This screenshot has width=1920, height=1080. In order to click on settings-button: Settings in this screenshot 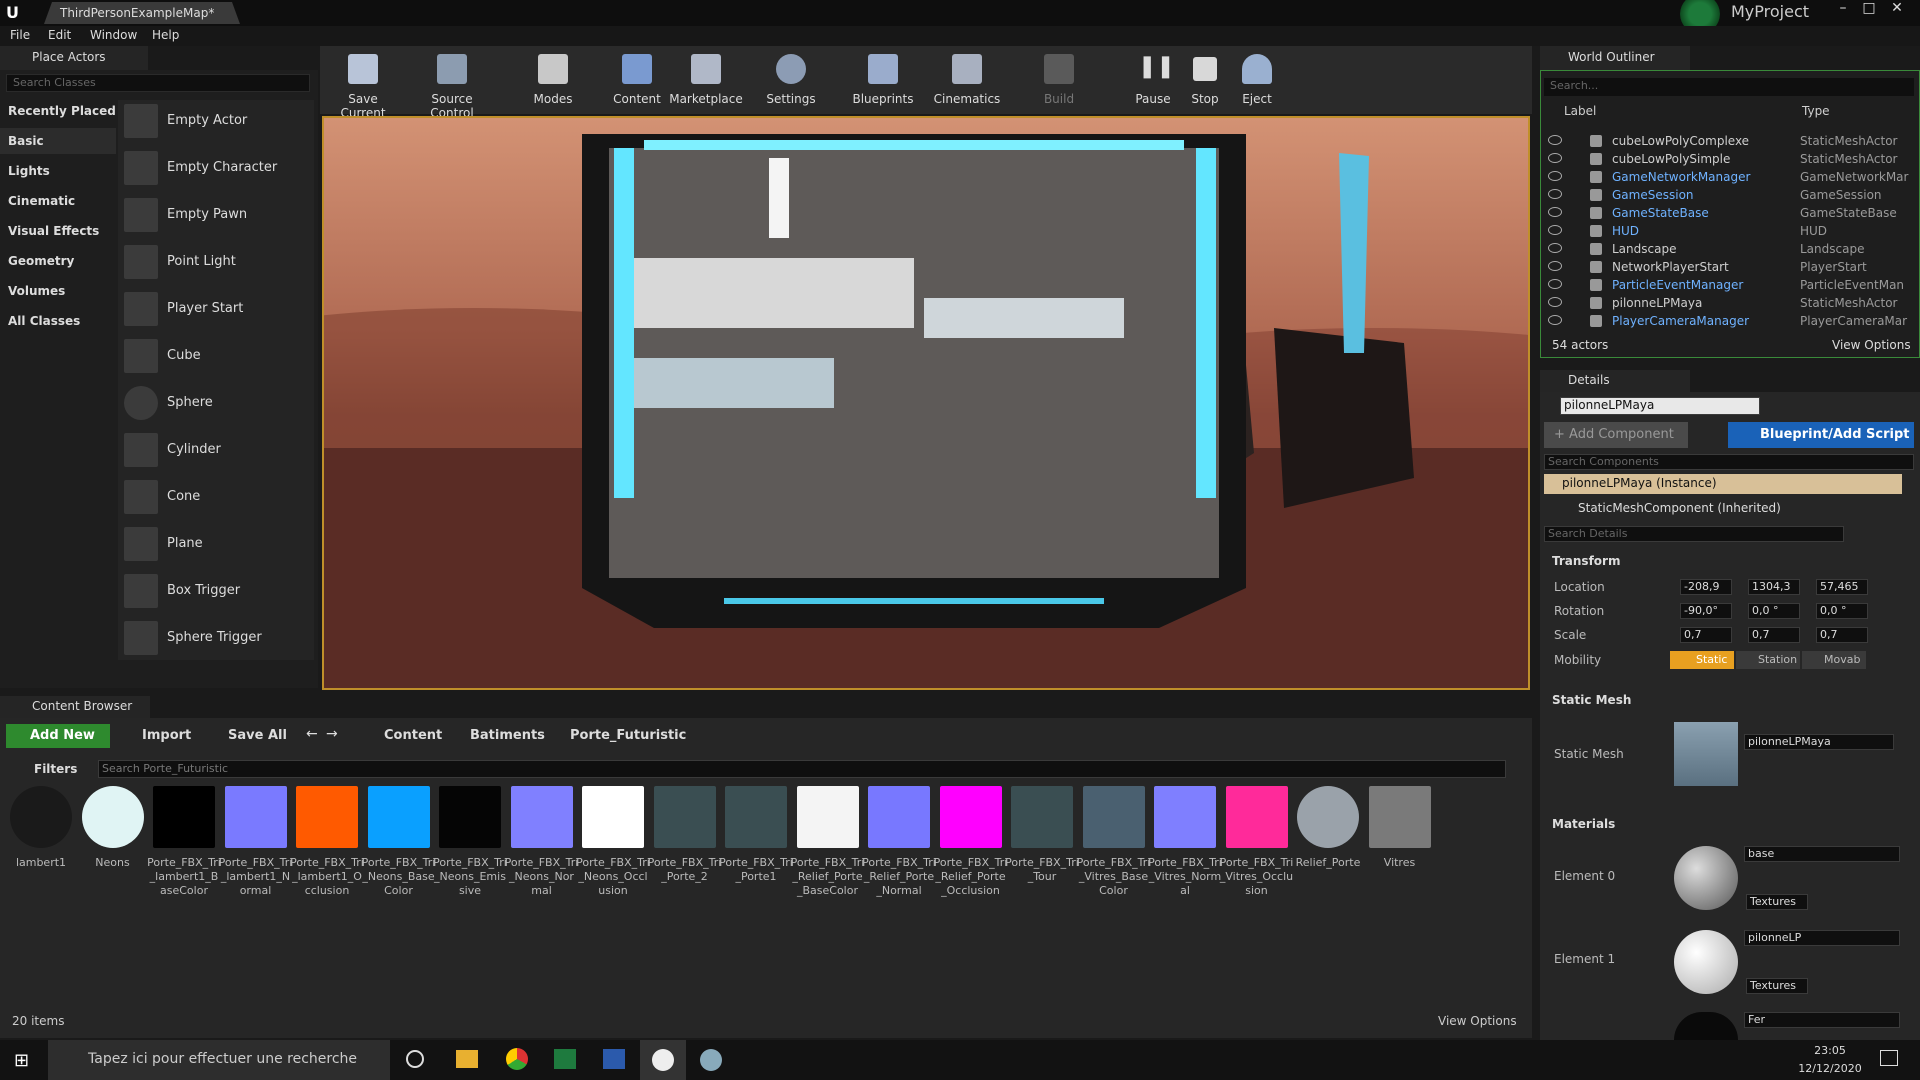, I will do `click(791, 81)`.